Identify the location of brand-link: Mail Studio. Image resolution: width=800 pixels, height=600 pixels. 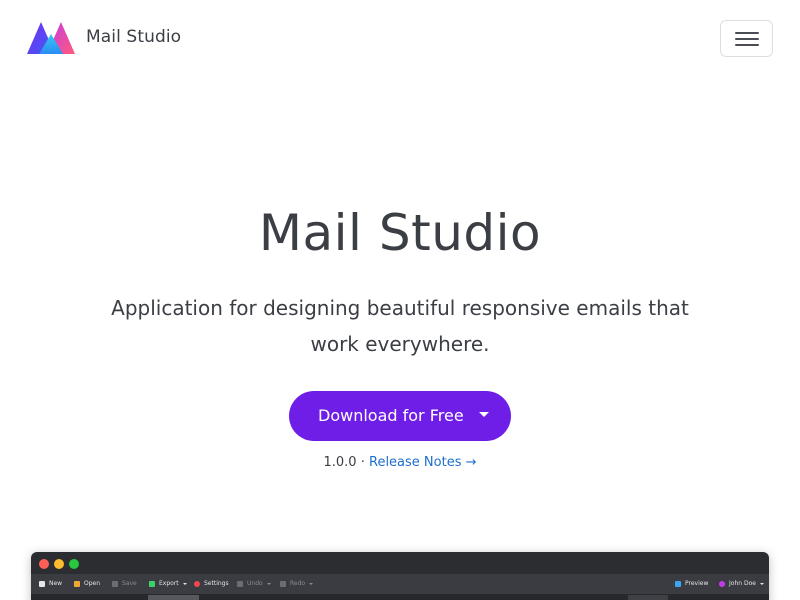
(104, 37).